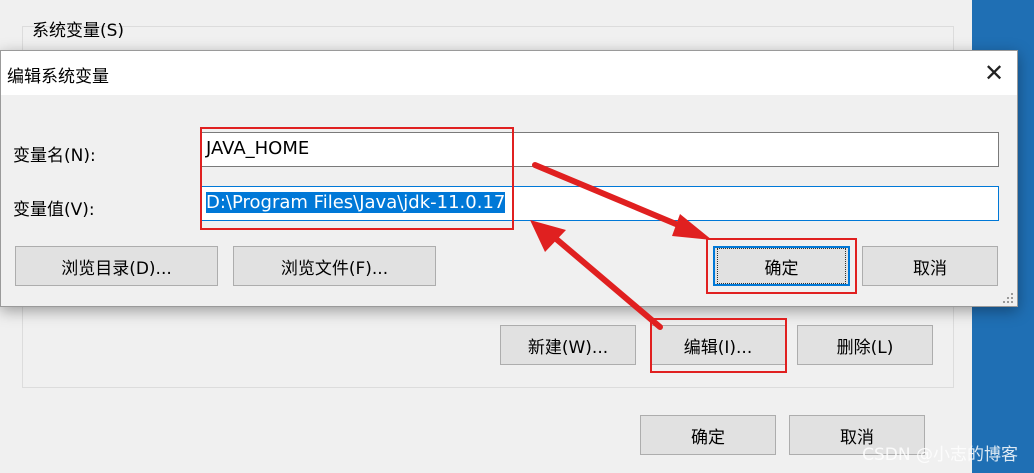  I want to click on arrow-to-ok, so click(615, 198).